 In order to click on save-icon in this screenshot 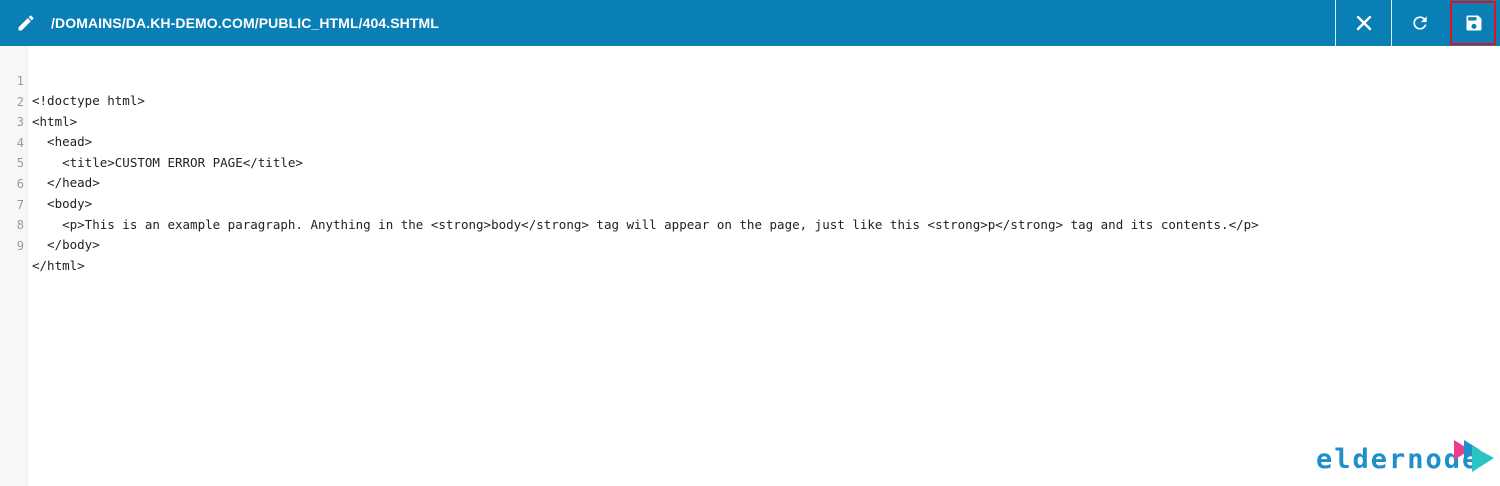, I will do `click(1474, 23)`.